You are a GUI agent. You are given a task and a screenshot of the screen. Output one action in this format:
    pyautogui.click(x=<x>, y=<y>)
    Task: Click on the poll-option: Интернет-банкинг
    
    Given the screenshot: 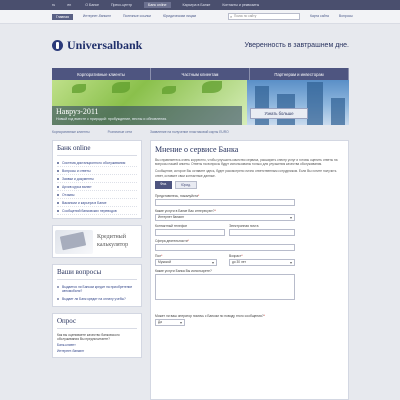 What is the action you would take?
    pyautogui.click(x=97, y=351)
    